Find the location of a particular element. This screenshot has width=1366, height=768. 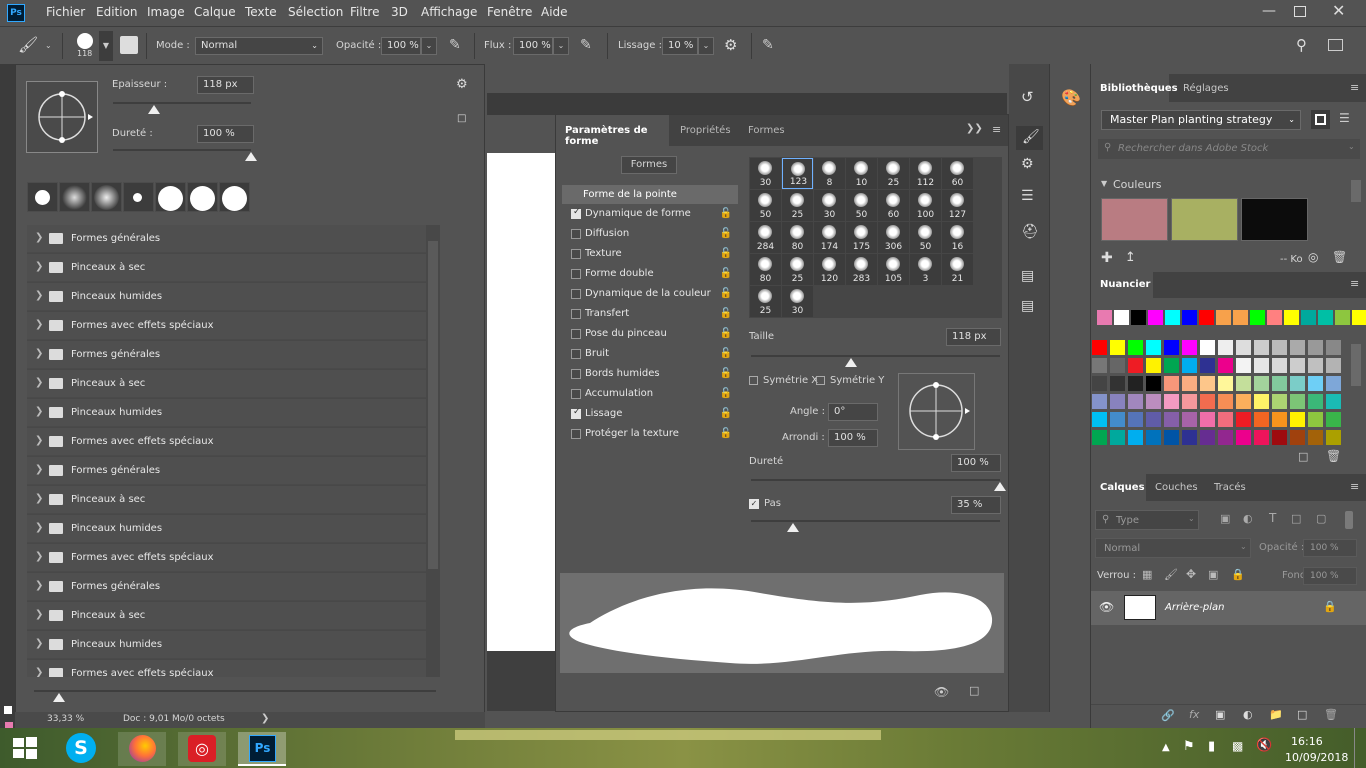

filter-pixel-icon: ▣ is located at coordinates (1225, 518).